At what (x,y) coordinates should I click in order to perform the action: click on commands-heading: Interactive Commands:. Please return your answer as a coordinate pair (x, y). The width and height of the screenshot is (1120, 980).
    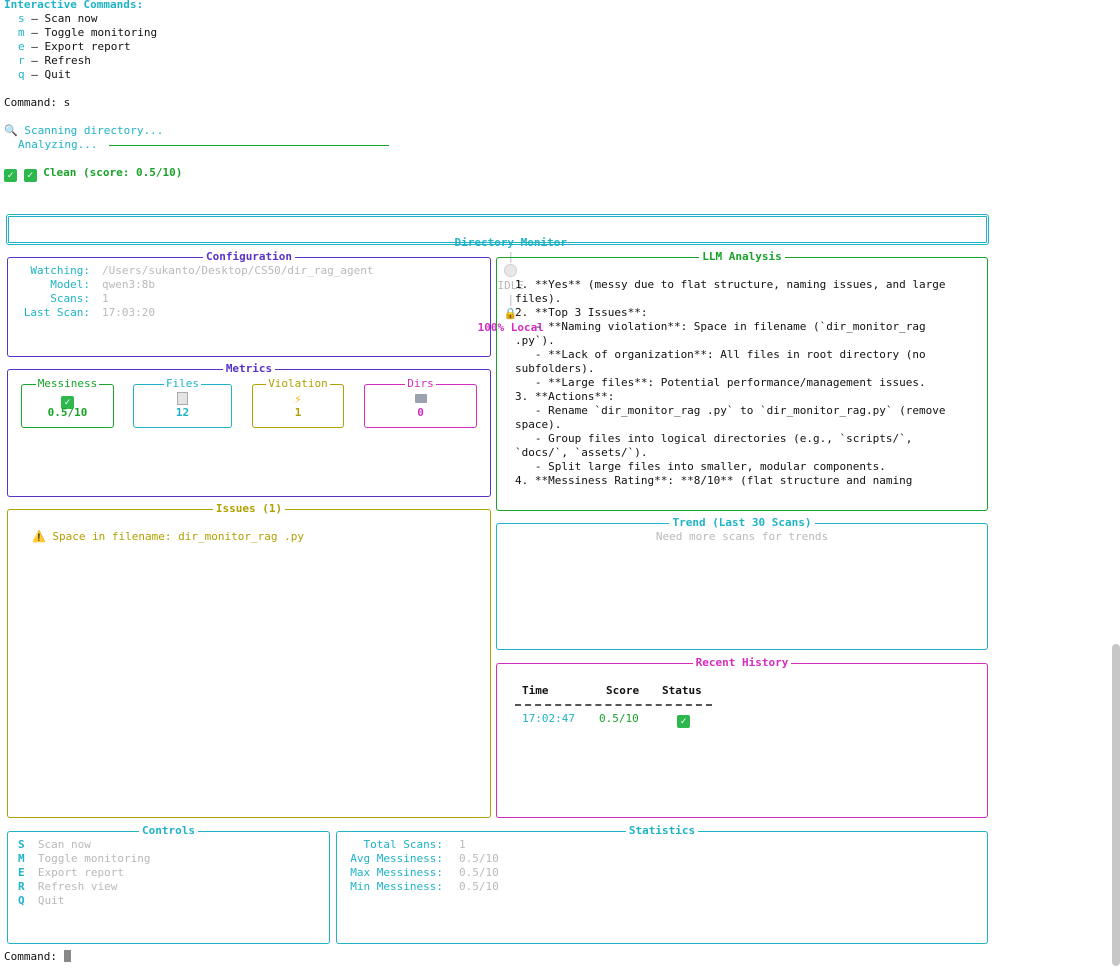
    Looking at the image, I should click on (74, 5).